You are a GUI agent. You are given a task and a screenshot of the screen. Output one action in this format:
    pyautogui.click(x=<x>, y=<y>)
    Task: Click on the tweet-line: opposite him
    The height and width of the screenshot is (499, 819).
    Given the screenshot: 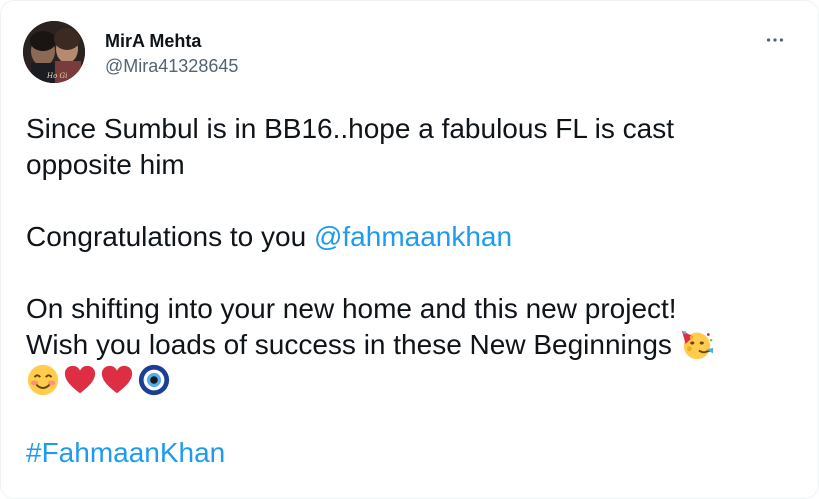 What is the action you would take?
    pyautogui.click(x=105, y=164)
    